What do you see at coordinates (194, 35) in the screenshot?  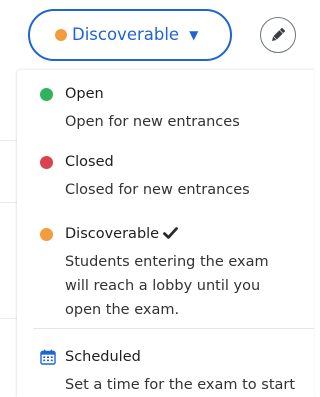 I see `caret-down-icon: ▼` at bounding box center [194, 35].